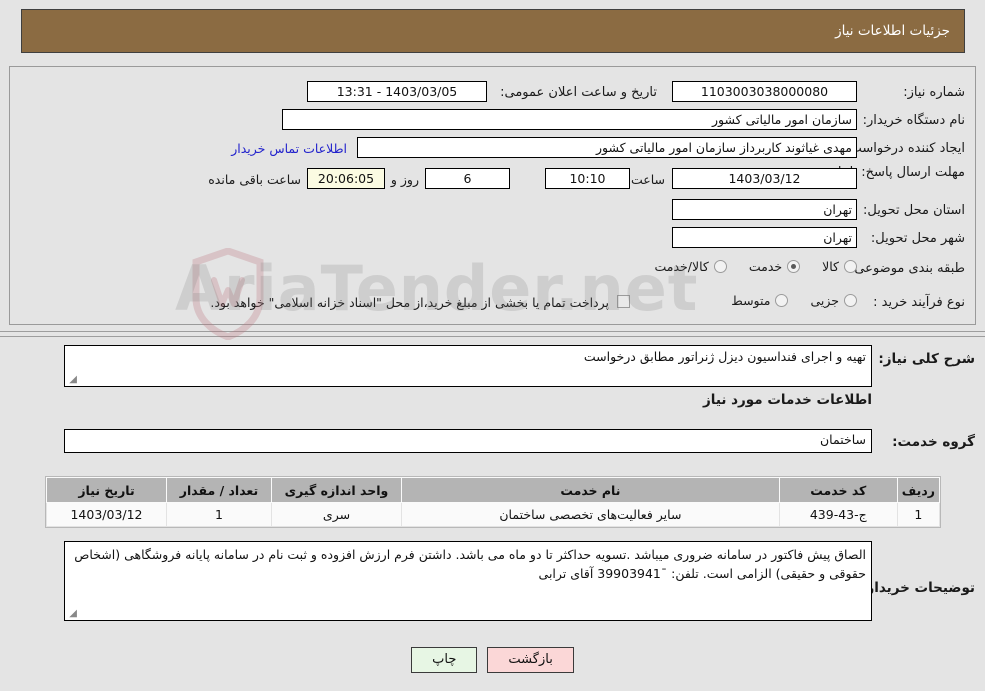  What do you see at coordinates (336, 490) in the screenshot?
I see `table-column-header: واحد اندازه گیری` at bounding box center [336, 490].